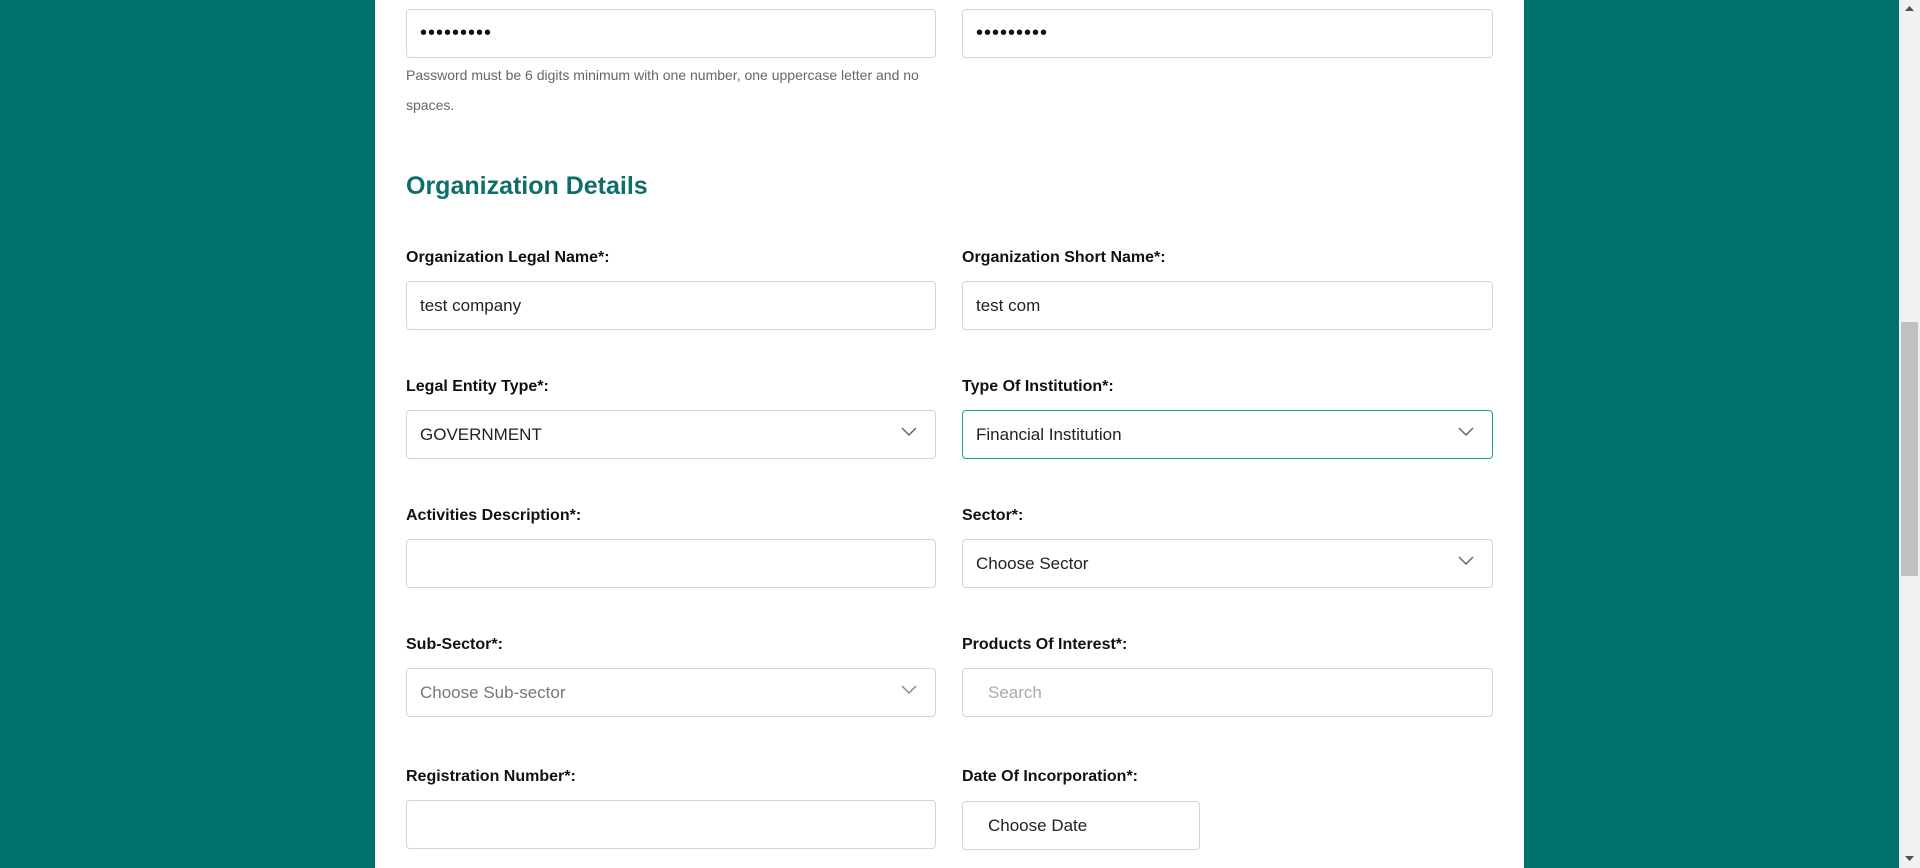 Image resolution: width=1920 pixels, height=868 pixels. I want to click on sub-sector-label: Sub-Sector*:, so click(454, 644).